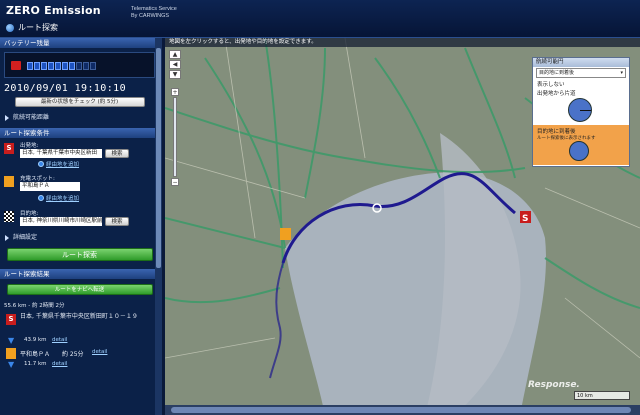 This screenshot has height=415, width=640. I want to click on origin-label: 出発地:, so click(29, 146).